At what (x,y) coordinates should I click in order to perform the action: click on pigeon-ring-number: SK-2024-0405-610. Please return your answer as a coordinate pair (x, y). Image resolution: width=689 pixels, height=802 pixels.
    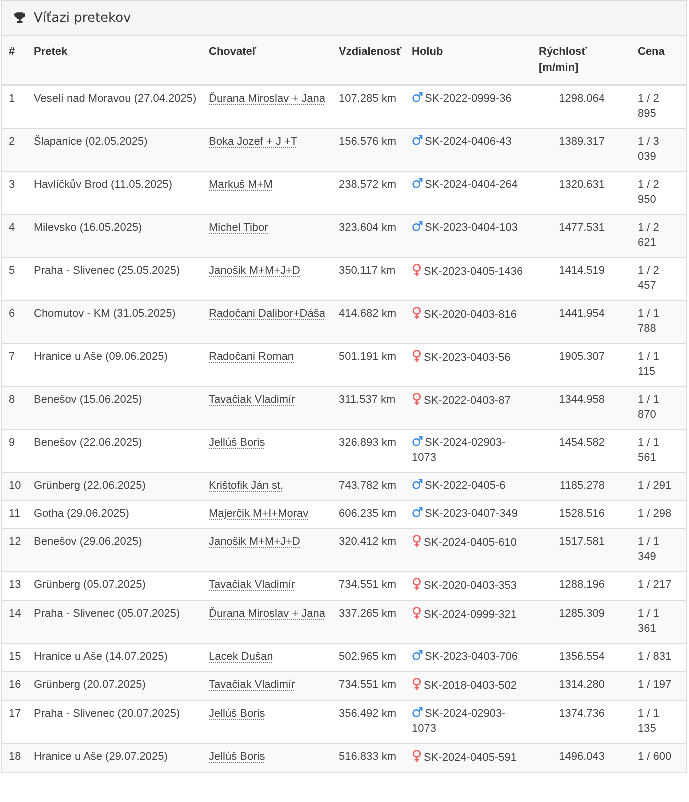
    Looking at the image, I should click on (470, 543).